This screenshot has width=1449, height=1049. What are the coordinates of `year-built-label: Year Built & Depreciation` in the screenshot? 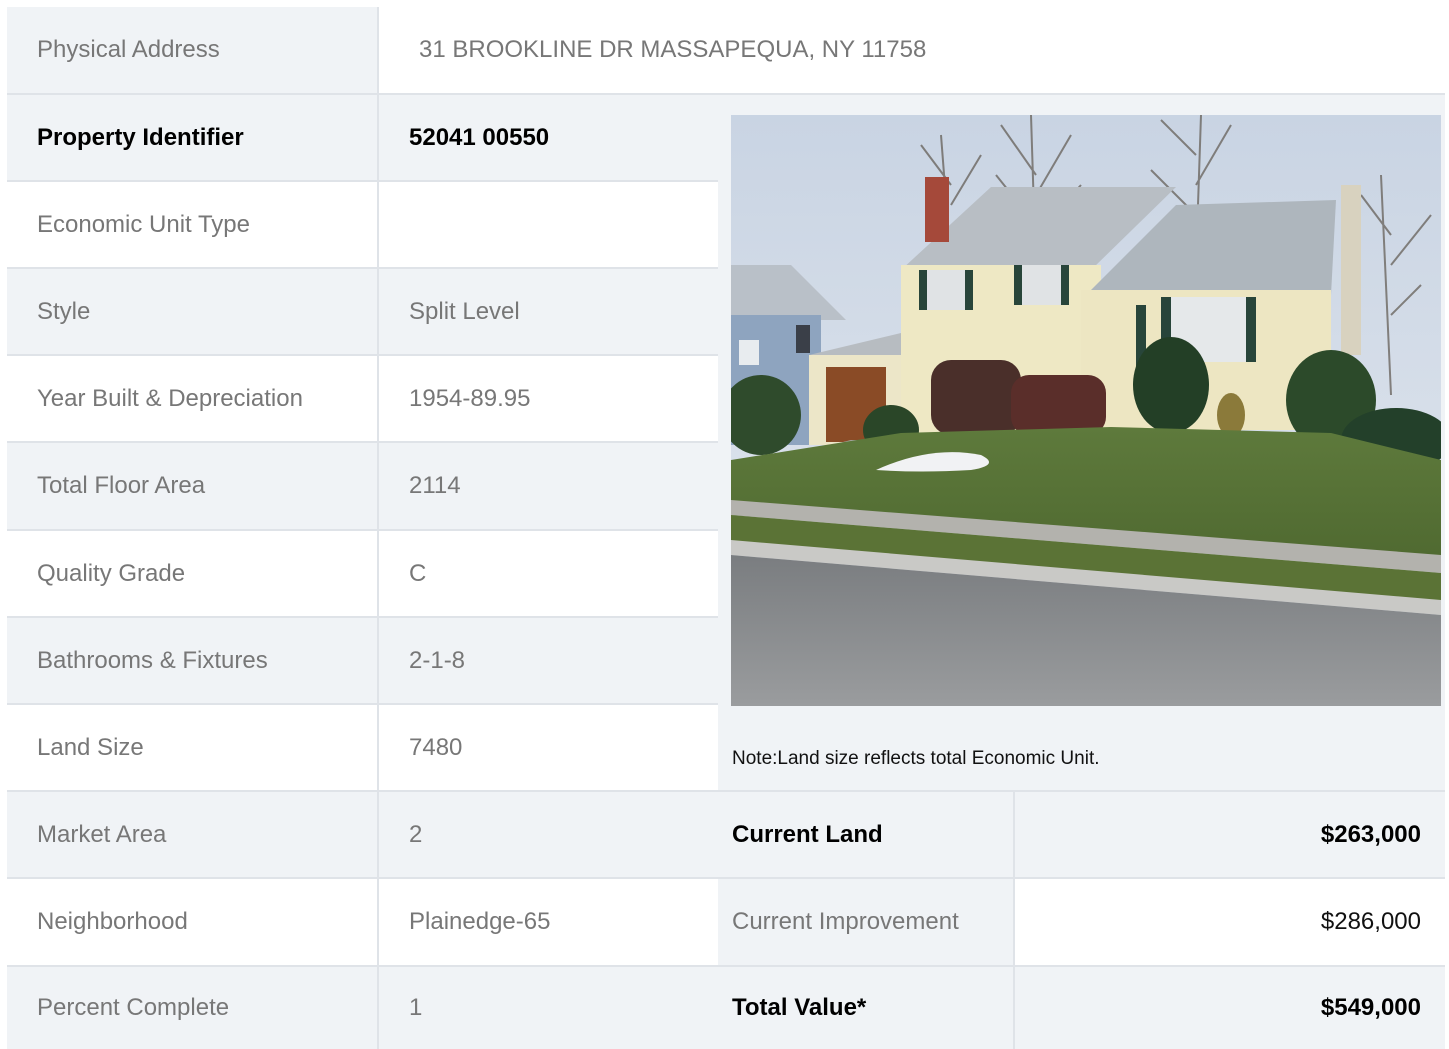 It's located at (192, 398).